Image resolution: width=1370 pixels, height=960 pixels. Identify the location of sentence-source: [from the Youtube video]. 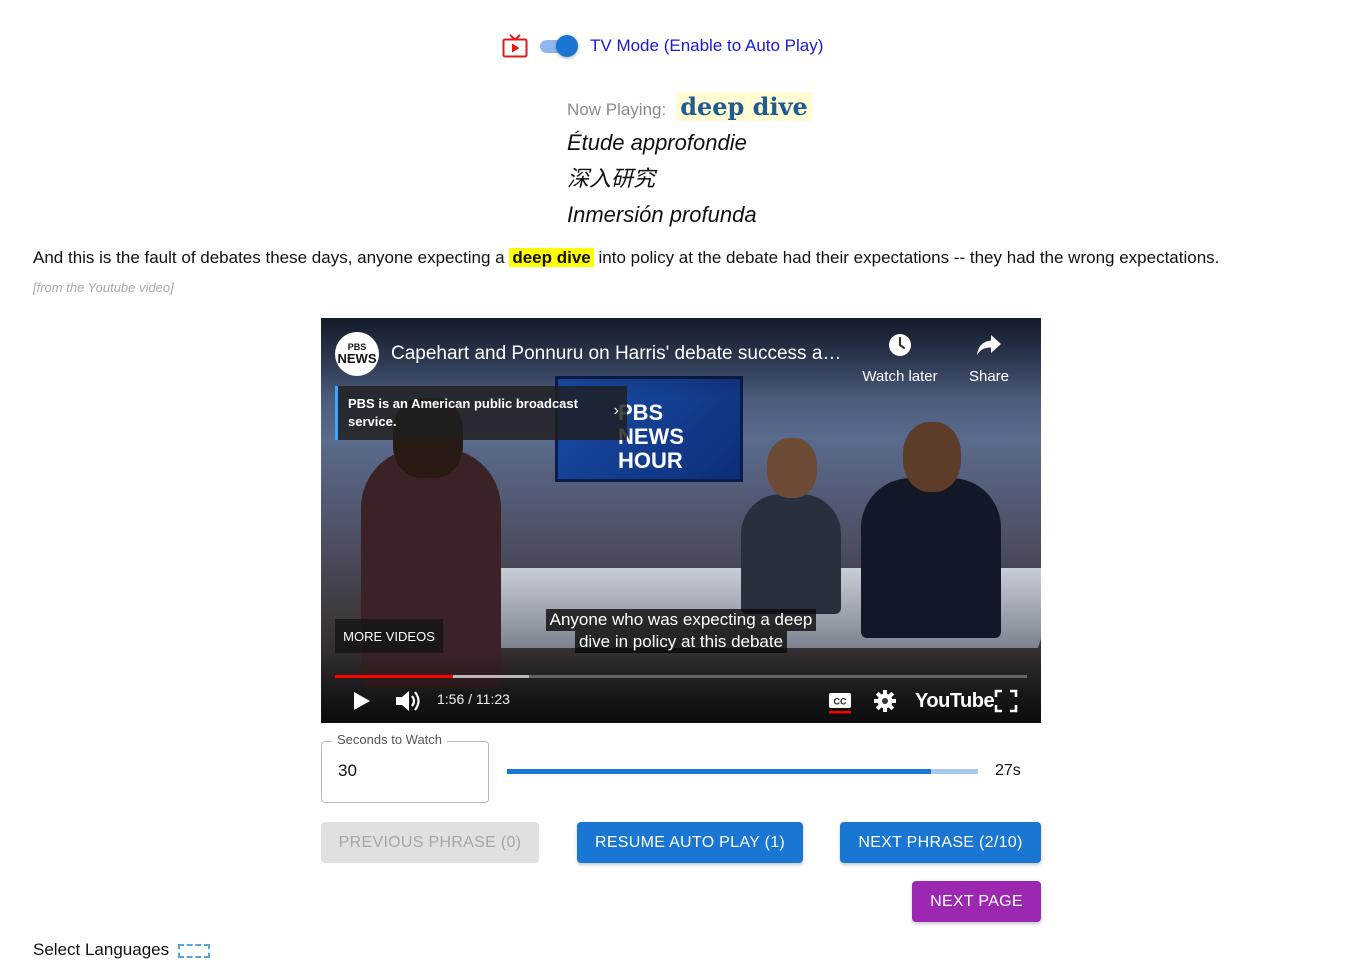
(103, 287).